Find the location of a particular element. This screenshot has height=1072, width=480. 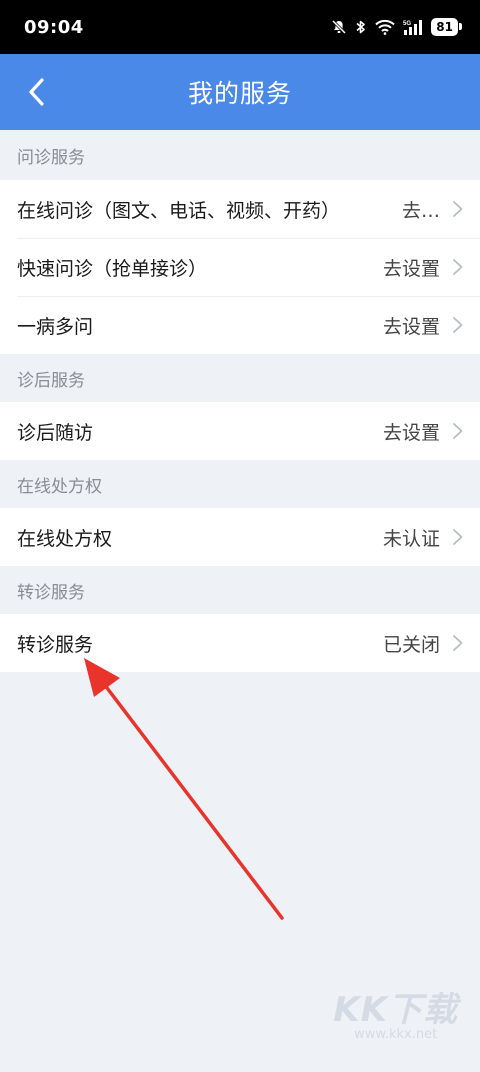

list-item-referral: 转诊服务 已关闭 is located at coordinates (240, 643).